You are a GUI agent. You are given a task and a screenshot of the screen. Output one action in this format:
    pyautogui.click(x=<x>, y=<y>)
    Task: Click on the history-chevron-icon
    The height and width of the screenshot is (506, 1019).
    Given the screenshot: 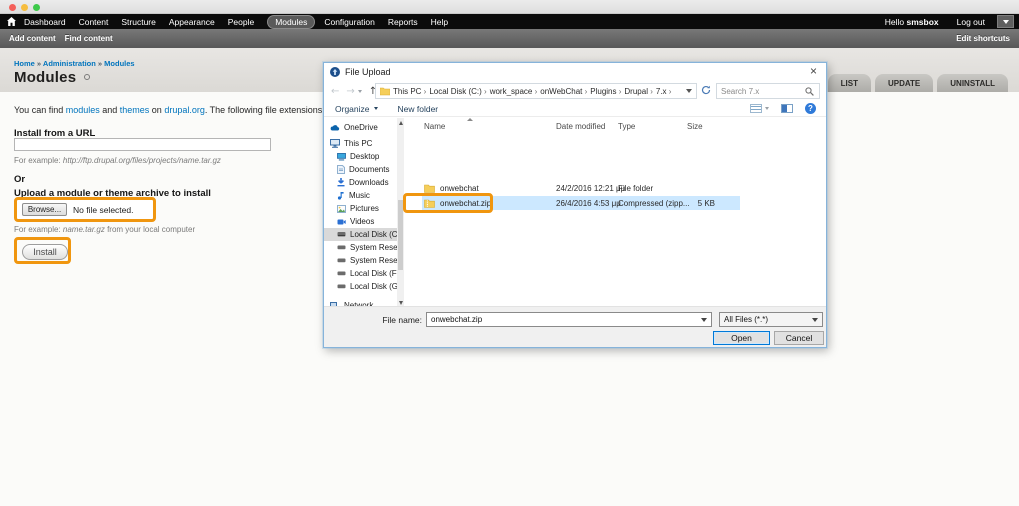 What is the action you would take?
    pyautogui.click(x=359, y=91)
    